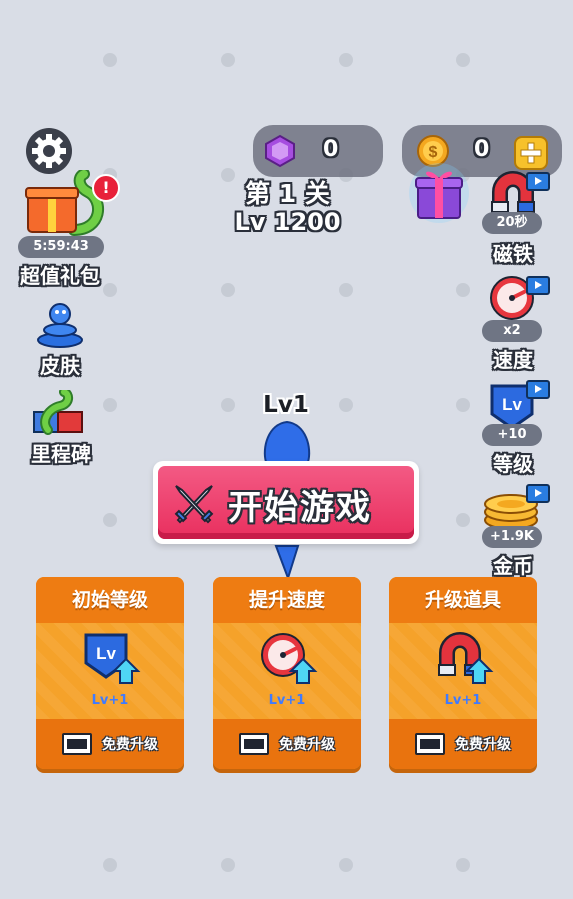 This screenshot has width=573, height=899. I want to click on upgrade-card-initial-level: 初始等级 Lv Lv+1 免费升级, so click(110, 673).